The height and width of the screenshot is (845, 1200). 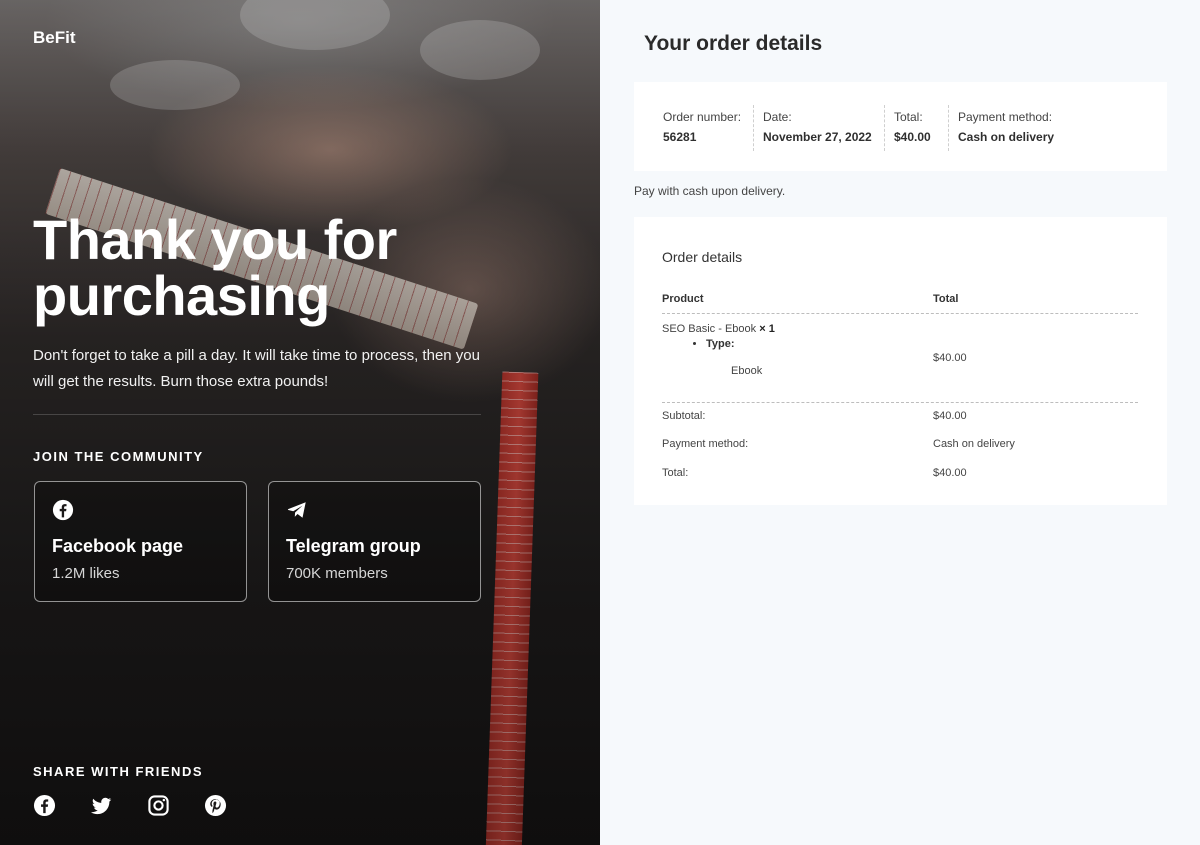 I want to click on order-total: Total: $40.00, so click(x=916, y=128).